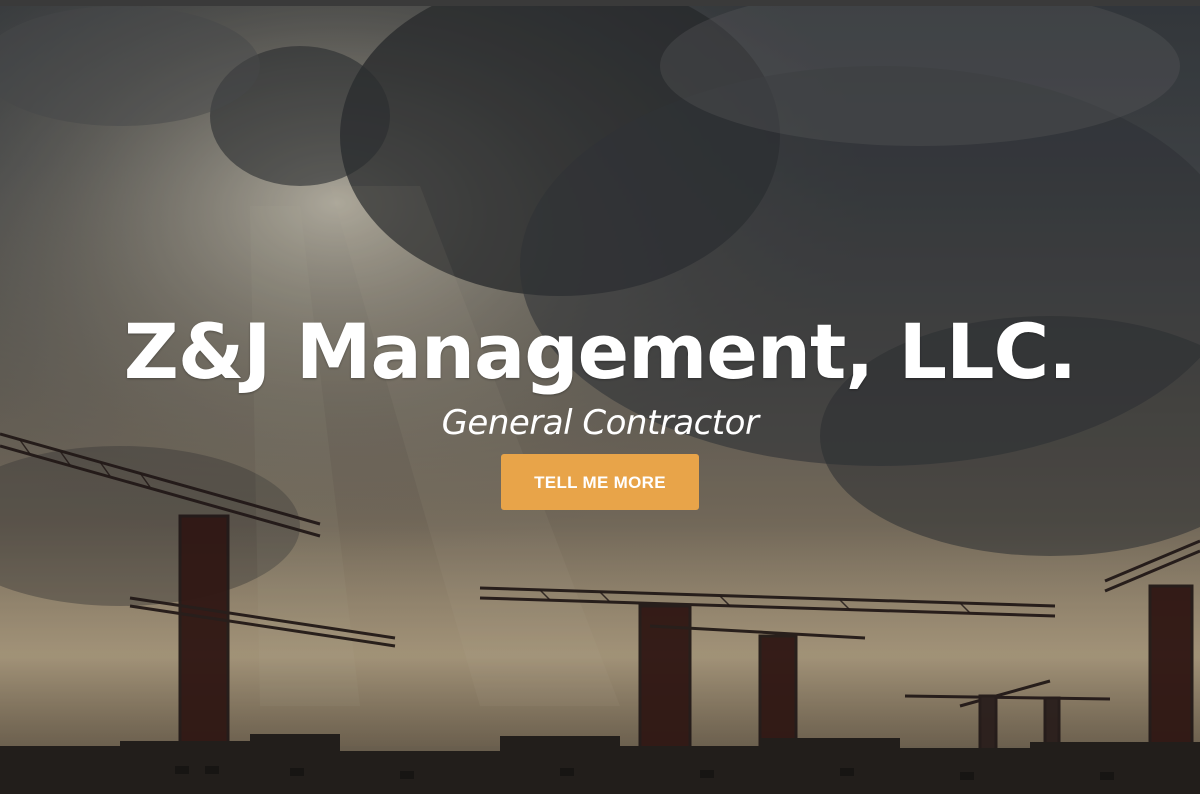  What do you see at coordinates (600, 797) in the screenshot?
I see `page-bottom-edge` at bounding box center [600, 797].